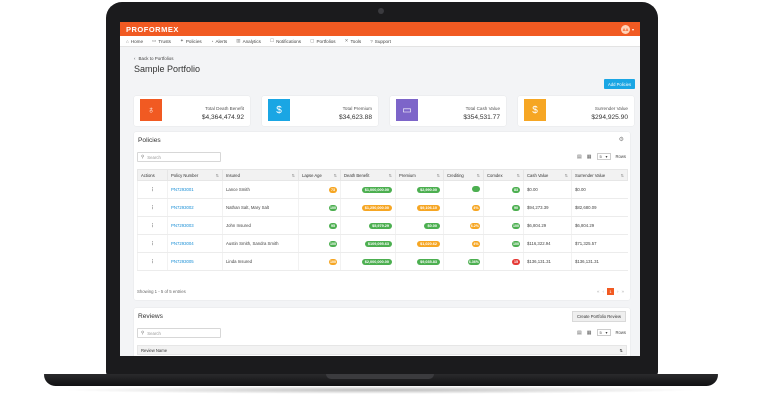 Image resolution: width=760 pixels, height=400 pixels. Describe the element at coordinates (320, 111) in the screenshot. I see `summary-card: $ Total Premium $34,623.88` at that location.